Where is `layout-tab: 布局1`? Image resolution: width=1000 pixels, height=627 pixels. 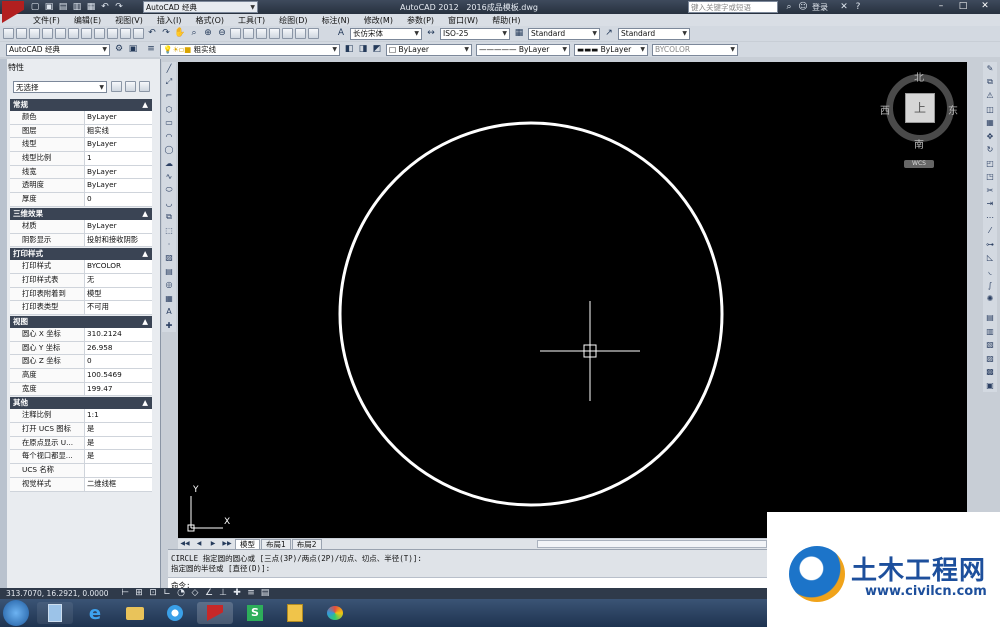
layout-tab: 布局1 is located at coordinates (276, 544).